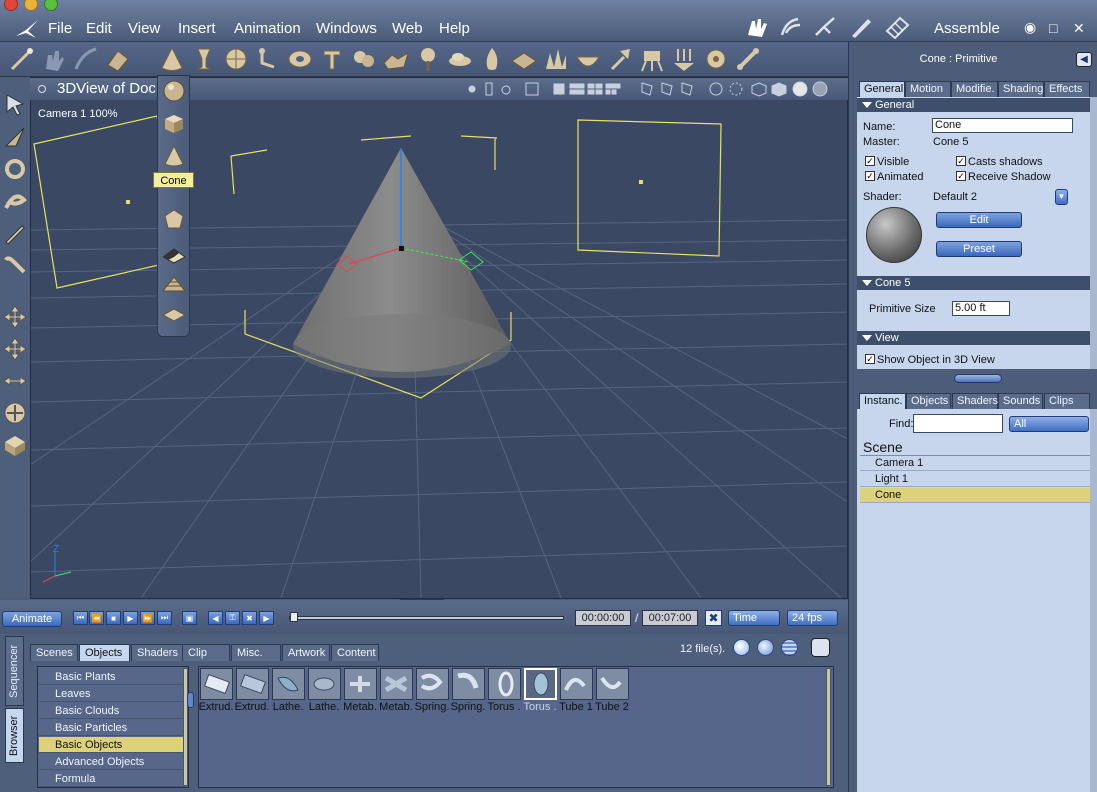  Describe the element at coordinates (113, 618) in the screenshot. I see `stop-button: ■` at that location.